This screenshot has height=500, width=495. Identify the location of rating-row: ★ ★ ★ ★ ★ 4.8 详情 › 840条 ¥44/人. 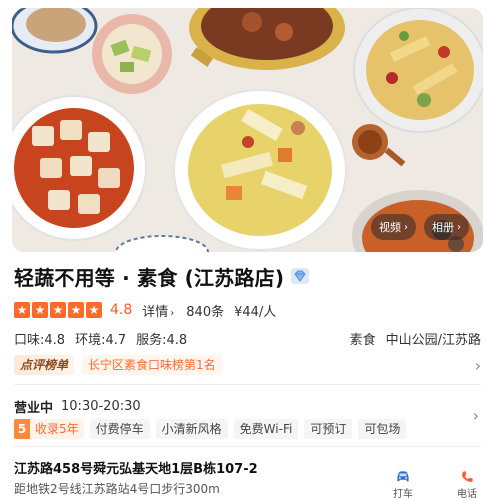
(145, 310).